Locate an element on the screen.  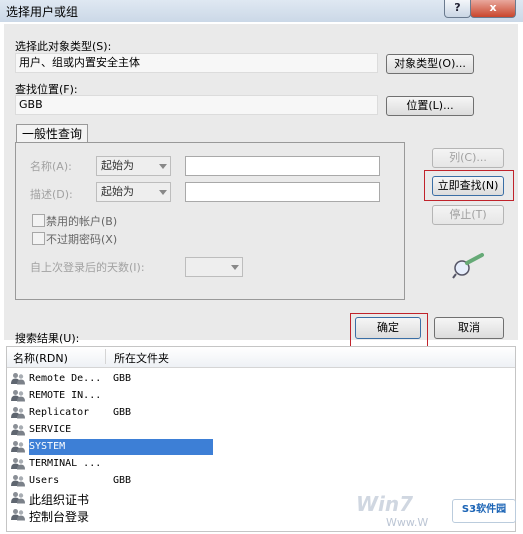
object-type-field: 用户、组或内置安全主体 is located at coordinates (196, 63).